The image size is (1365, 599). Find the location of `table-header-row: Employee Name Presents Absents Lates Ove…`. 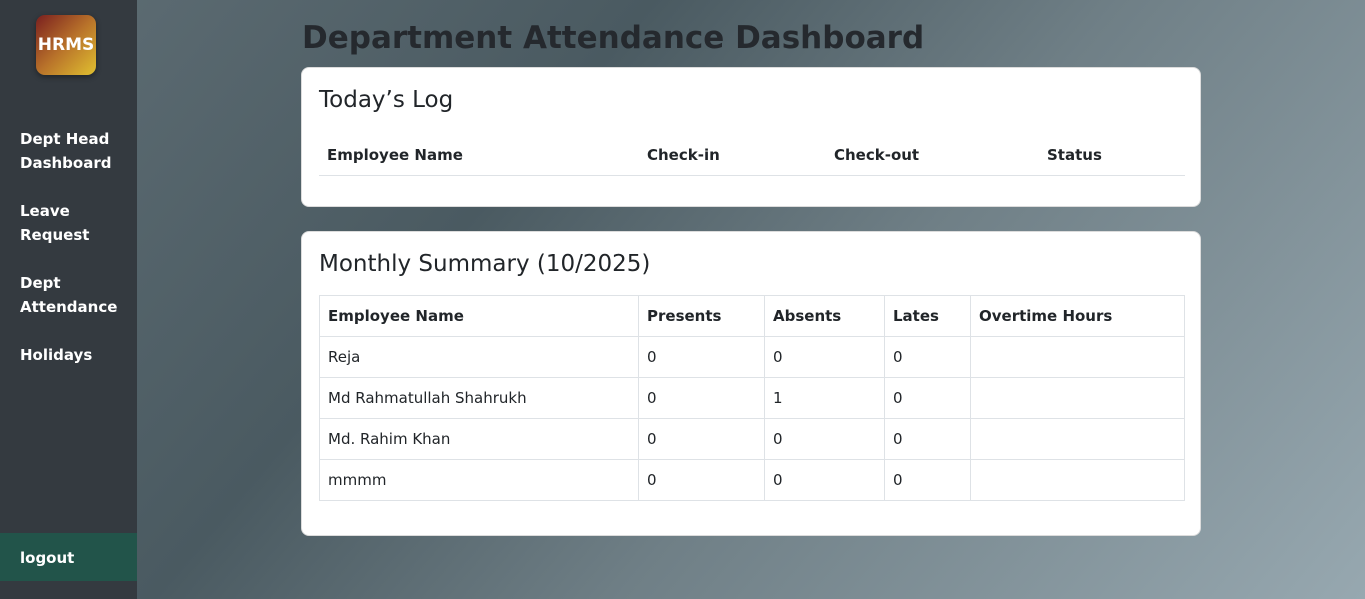

table-header-row: Employee Name Presents Absents Lates Ove… is located at coordinates (752, 316).